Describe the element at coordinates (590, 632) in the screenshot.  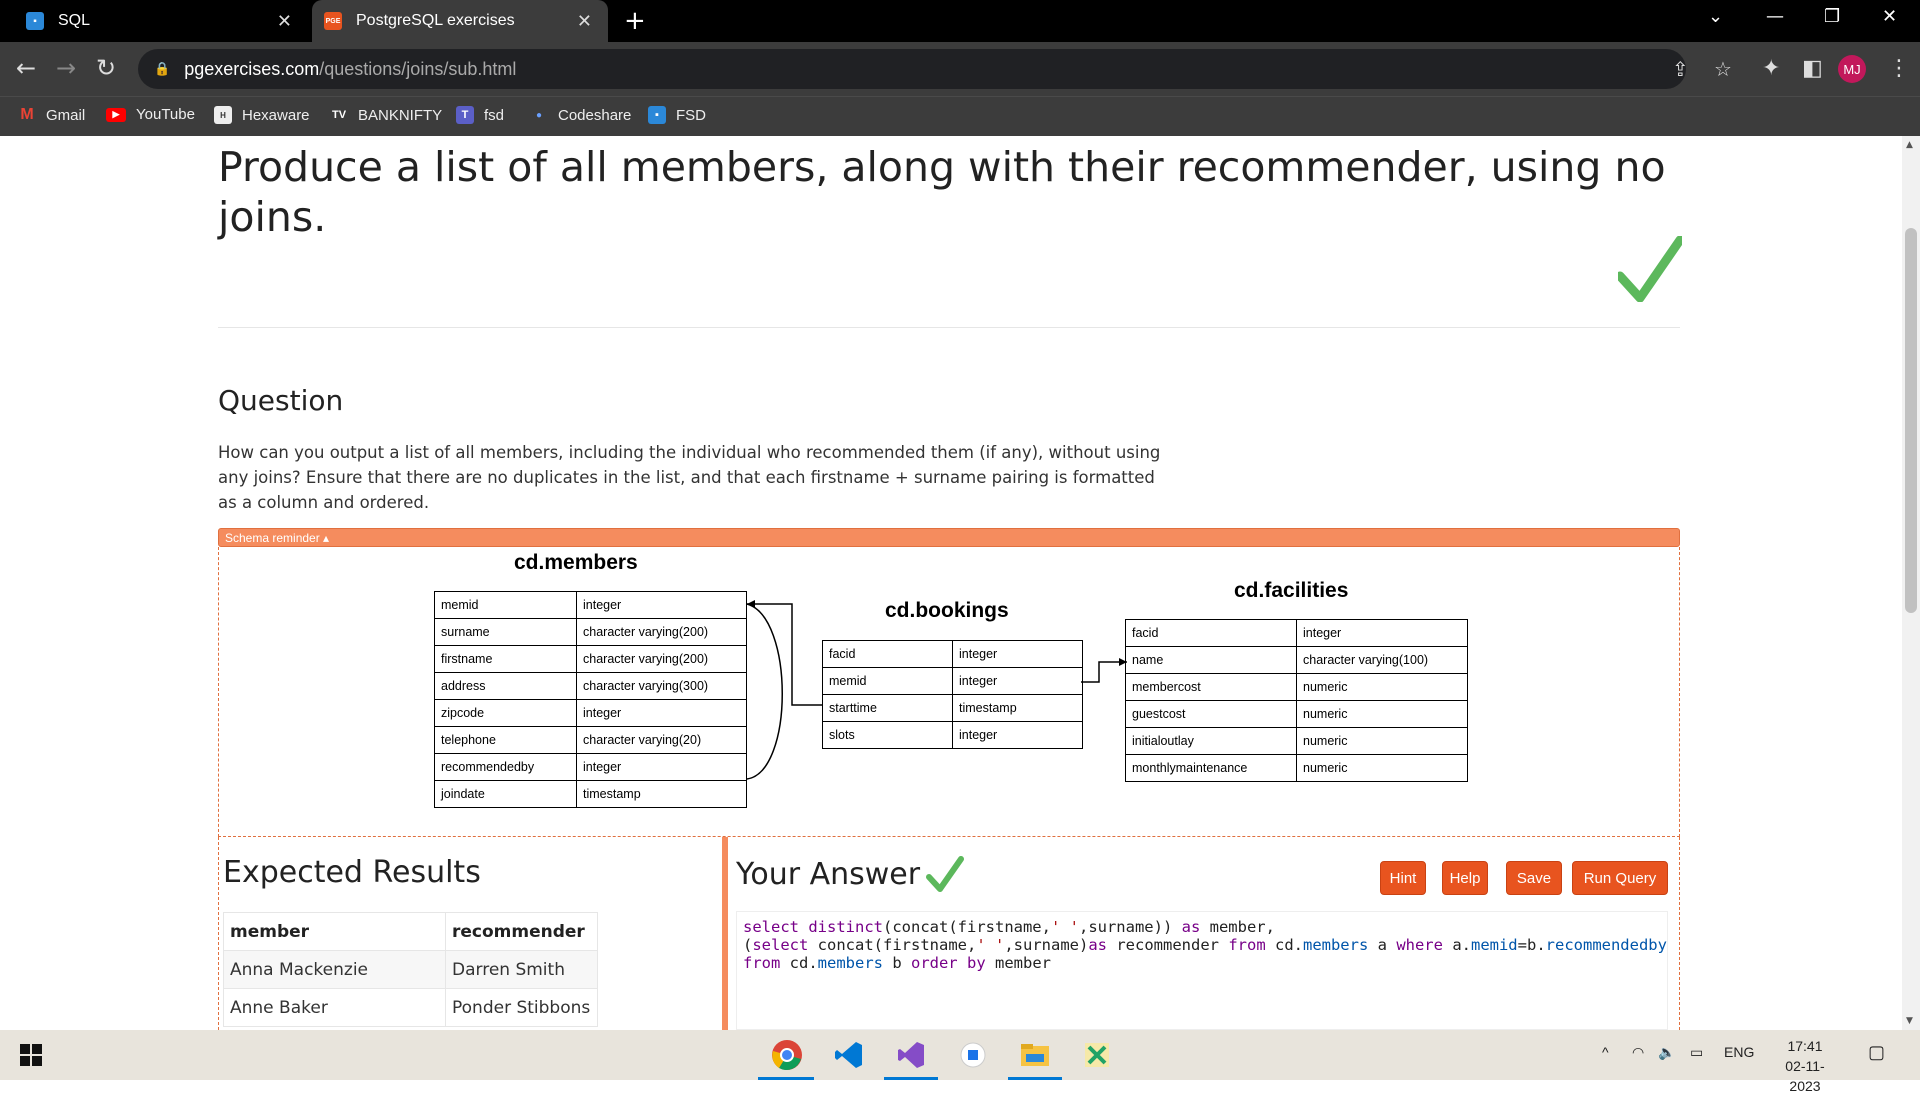
I see `schema-row: surname character varying(200)` at that location.